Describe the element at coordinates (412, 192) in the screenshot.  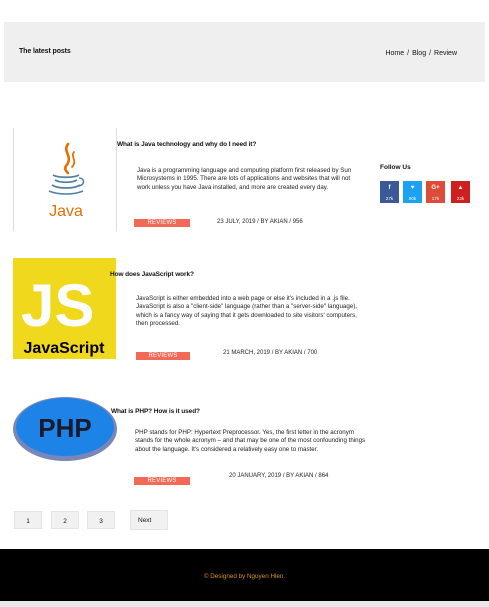
I see `social-twitter-button: ♥ 90k` at that location.